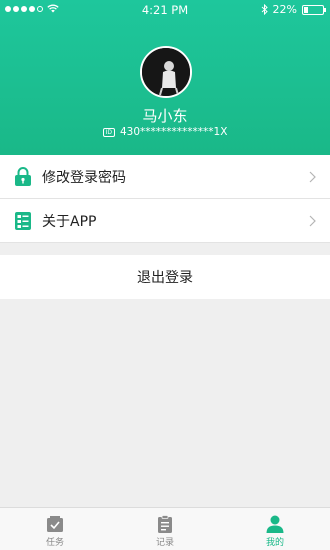 This screenshot has width=330, height=550. Describe the element at coordinates (165, 221) in the screenshot. I see `about-app-item: 关于APP` at that location.